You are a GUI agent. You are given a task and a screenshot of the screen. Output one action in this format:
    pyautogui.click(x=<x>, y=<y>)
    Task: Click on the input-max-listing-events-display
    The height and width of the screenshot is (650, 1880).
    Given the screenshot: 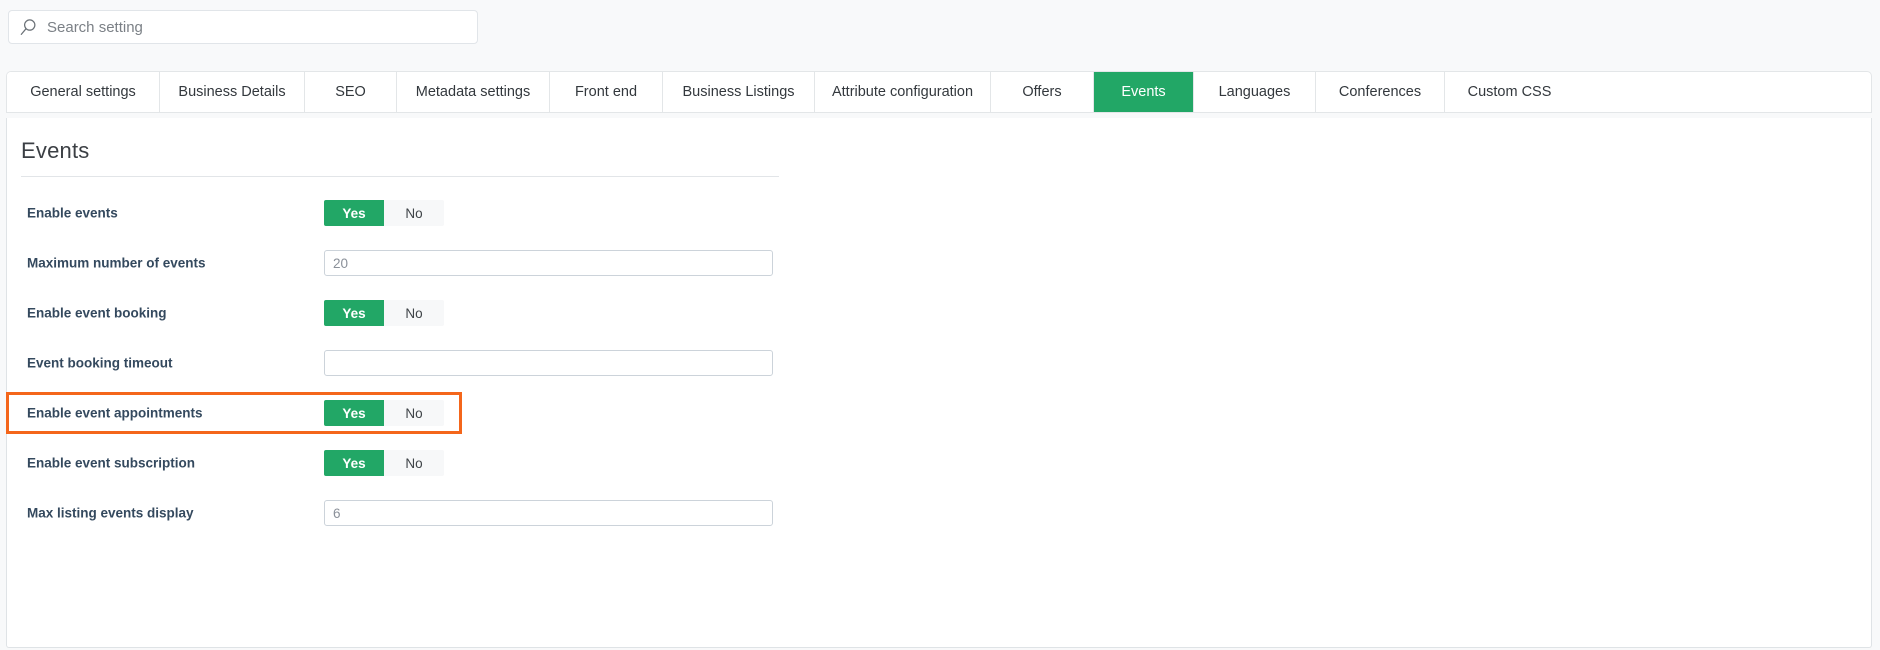 What is the action you would take?
    pyautogui.click(x=548, y=513)
    